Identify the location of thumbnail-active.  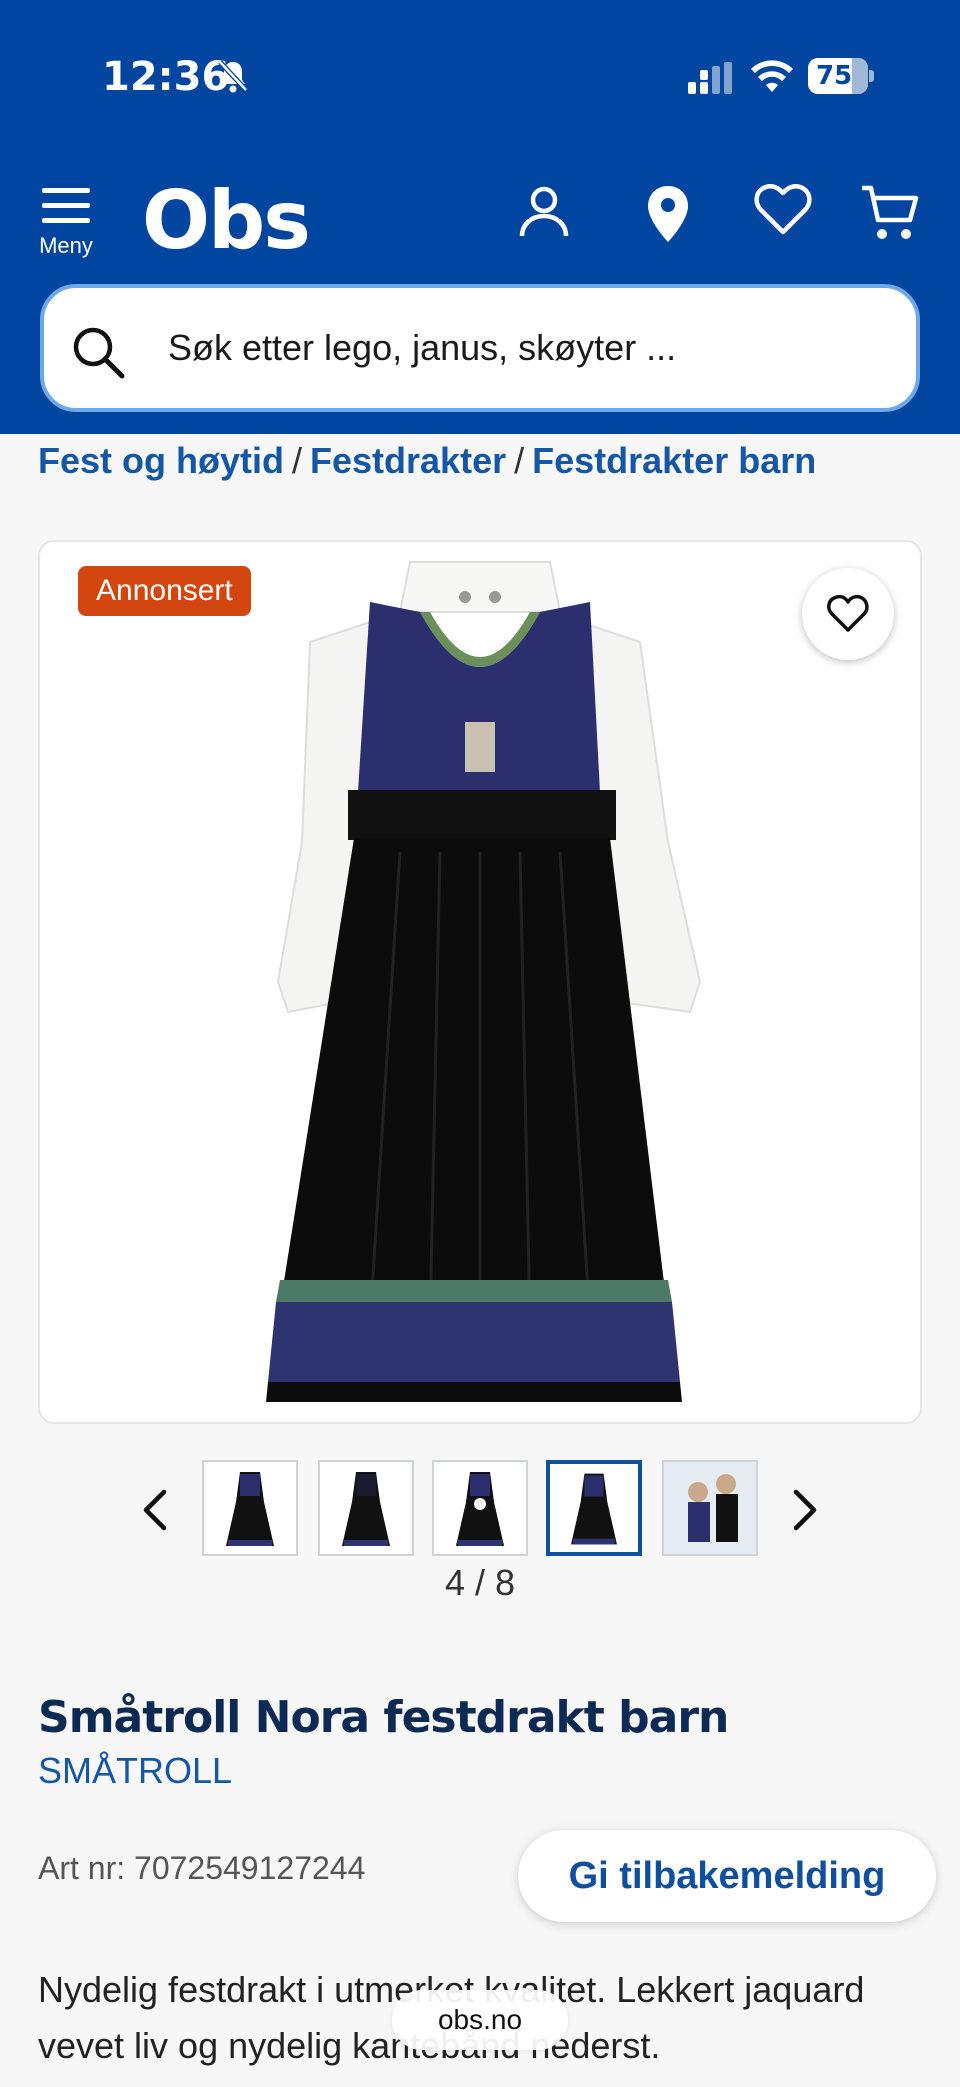
(594, 1508).